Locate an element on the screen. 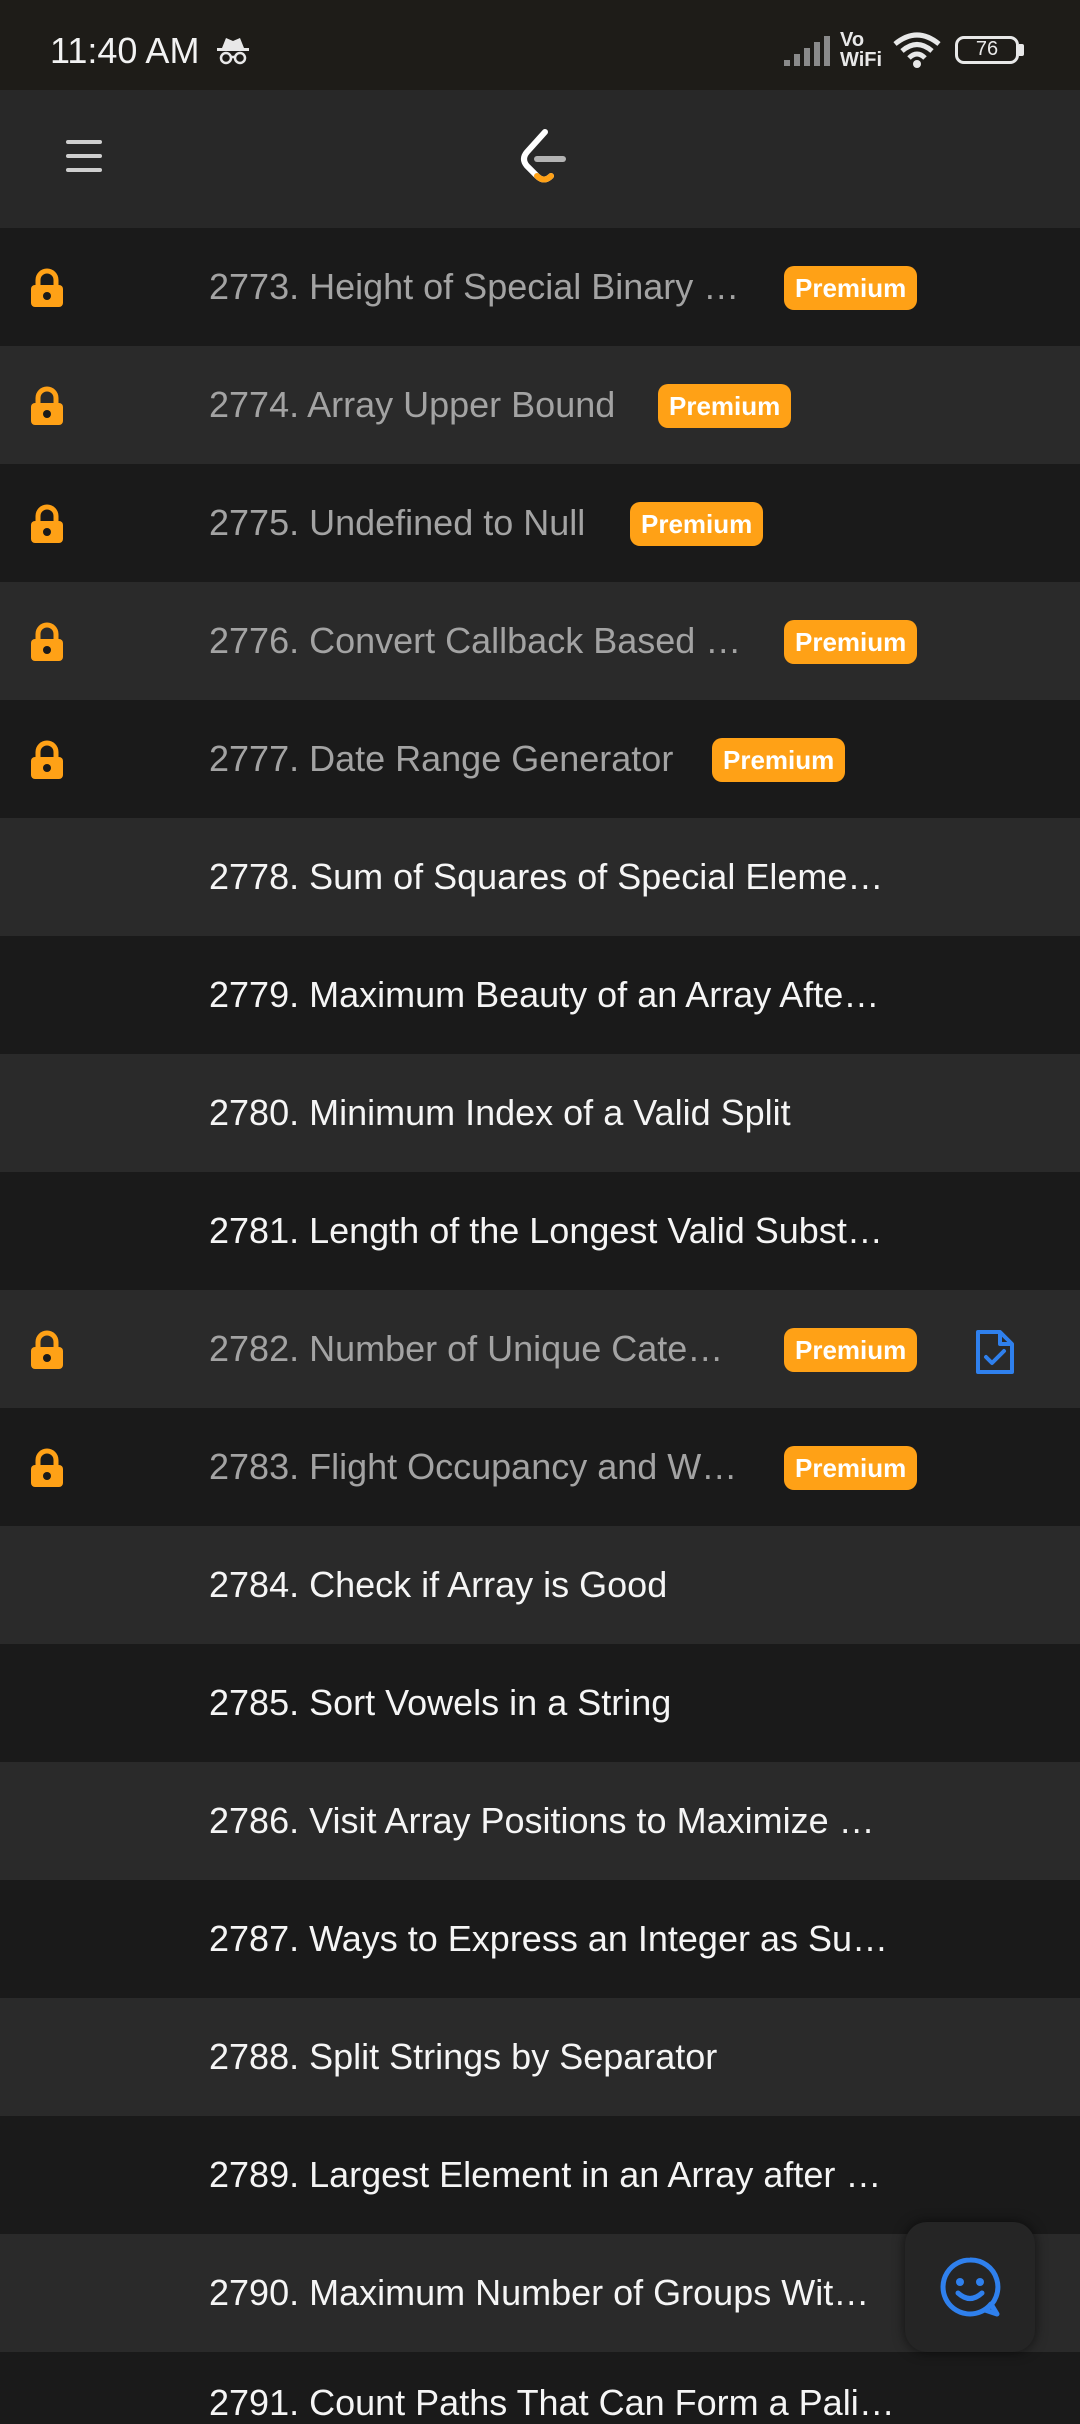 The image size is (1080, 2424). problem-row: 2782. Number of Unique Cate… Premium is located at coordinates (540, 1349).